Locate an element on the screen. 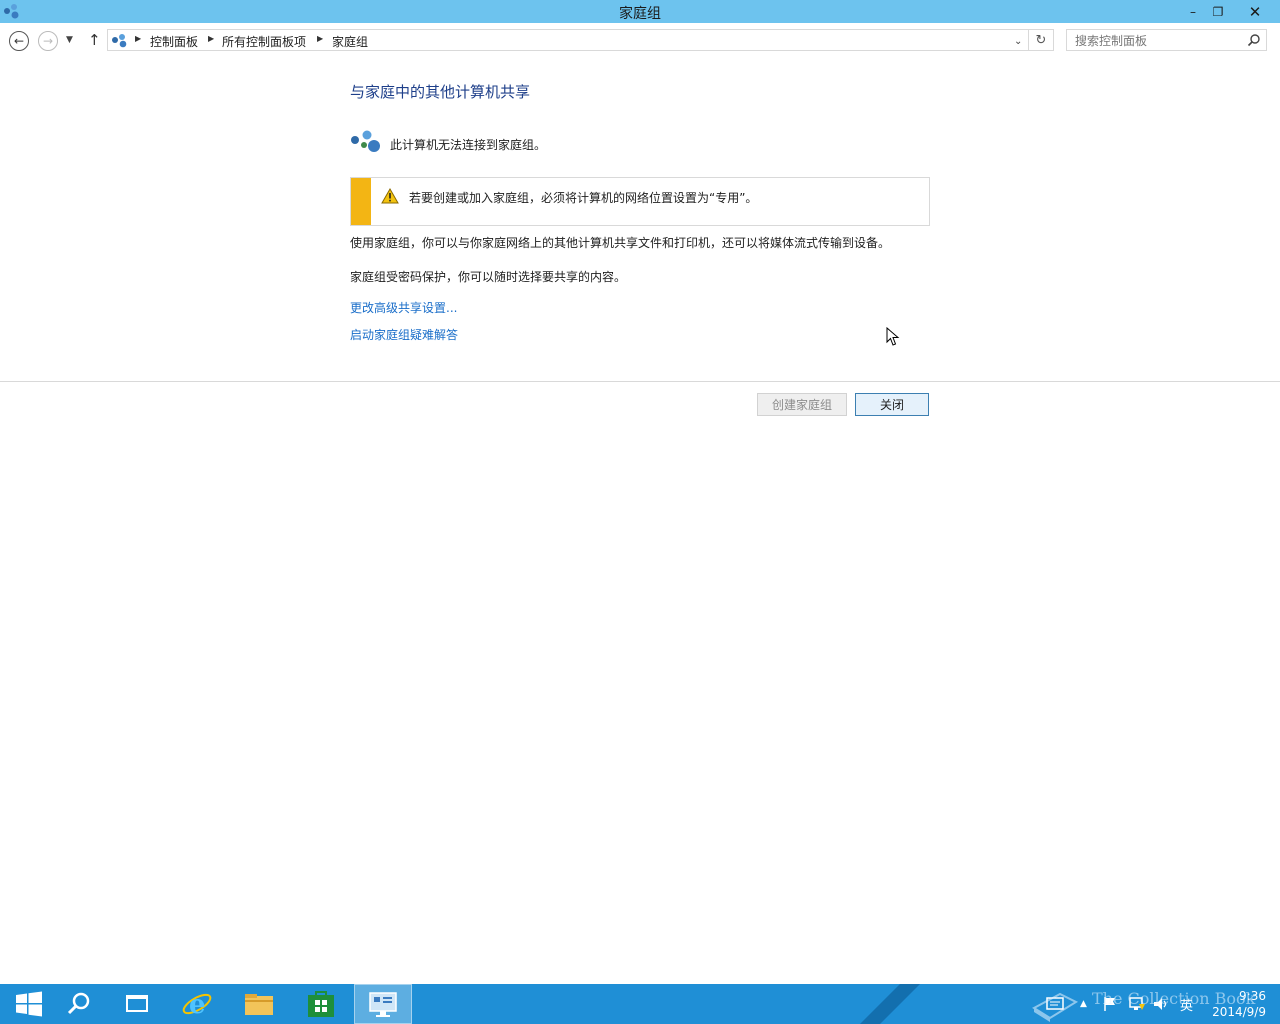 Image resolution: width=1280 pixels, height=1024 pixels. password-note: 家庭组受密码保护，你可以随时选择要共享的内容。 is located at coordinates (488, 277).